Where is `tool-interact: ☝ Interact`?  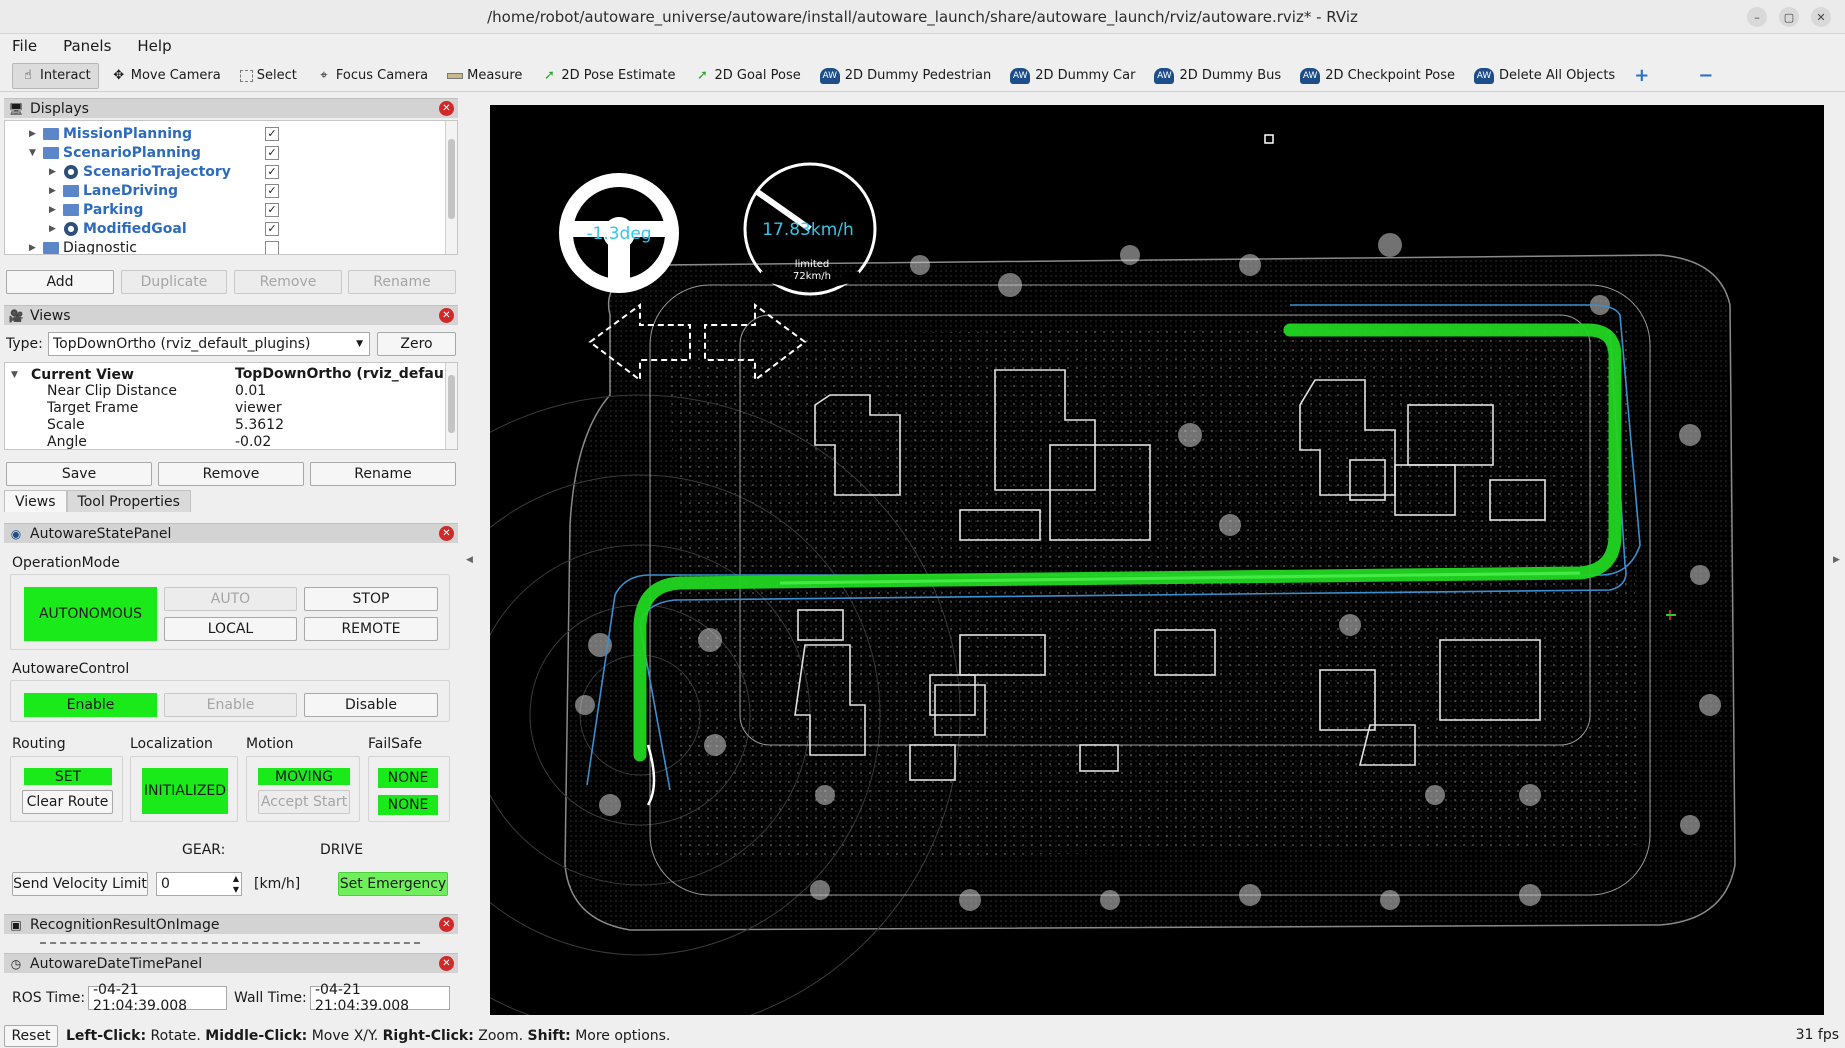 tool-interact: ☝ Interact is located at coordinates (55, 75).